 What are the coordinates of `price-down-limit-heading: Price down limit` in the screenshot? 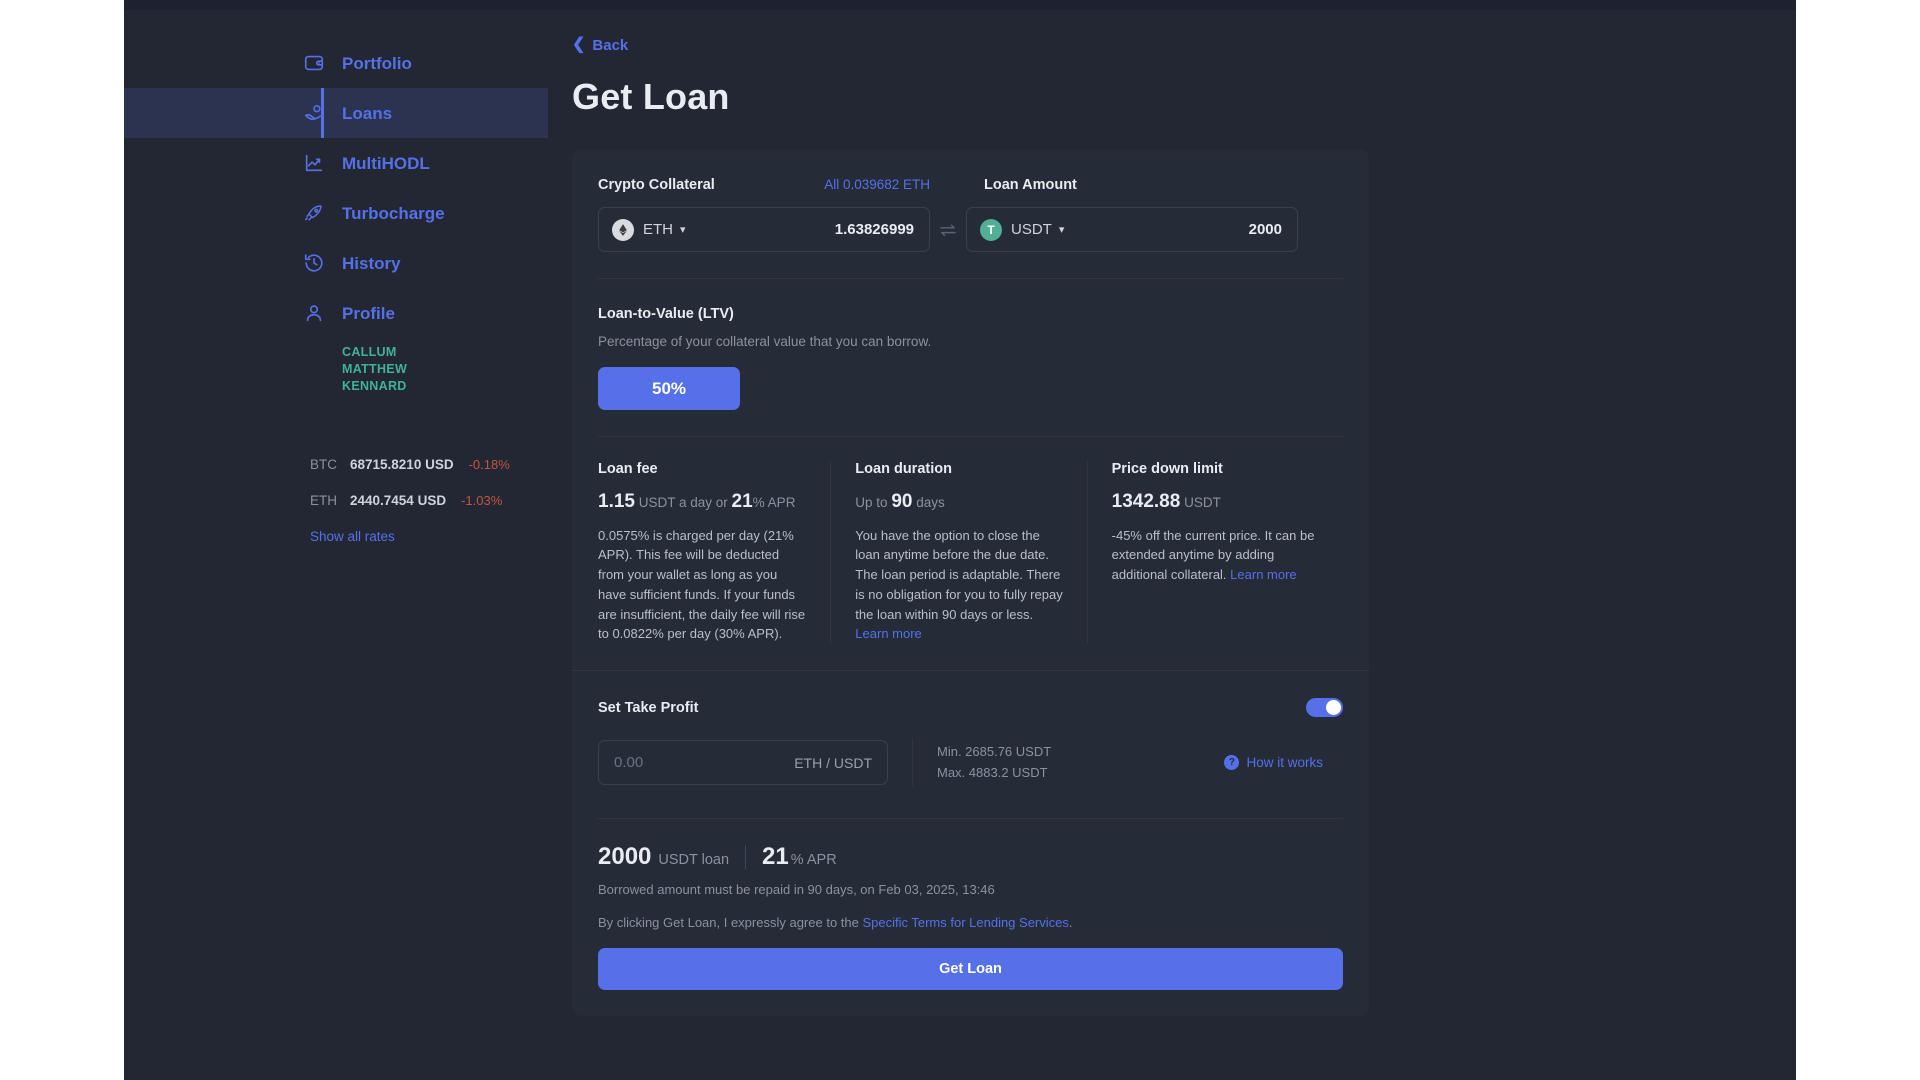 It's located at (1167, 469).